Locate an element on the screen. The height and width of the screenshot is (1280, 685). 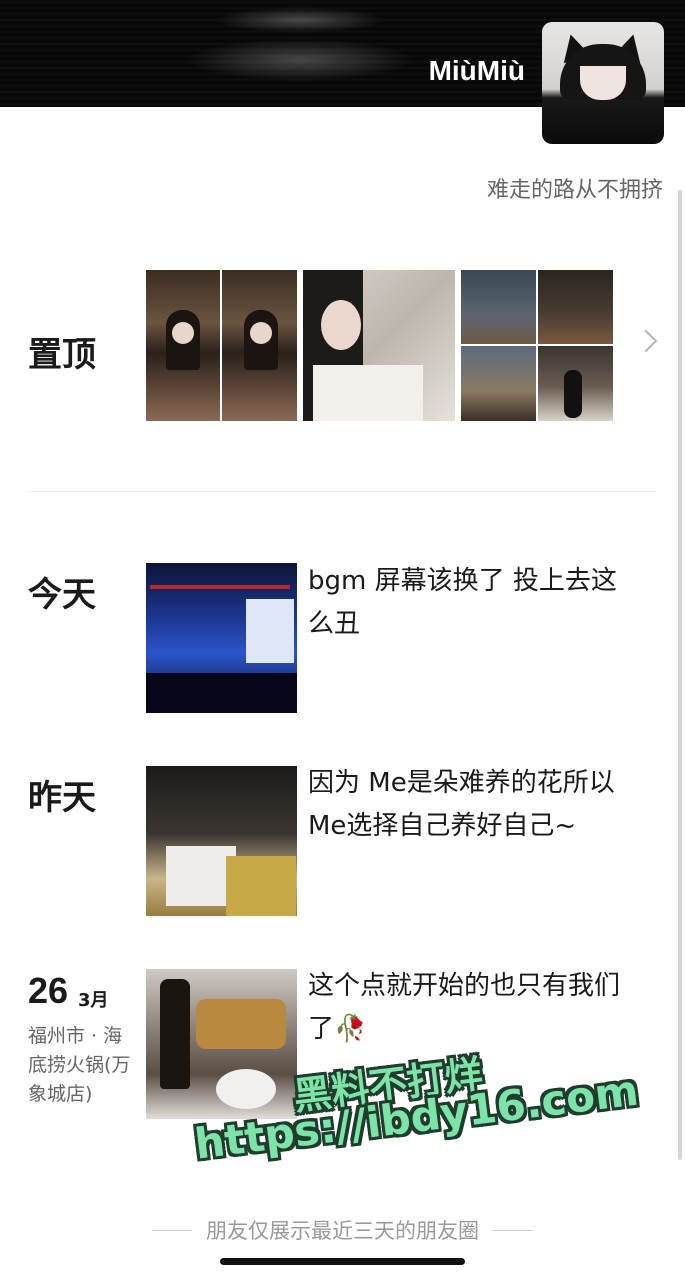
profile-nickname: MiùMiù is located at coordinates (476, 70).